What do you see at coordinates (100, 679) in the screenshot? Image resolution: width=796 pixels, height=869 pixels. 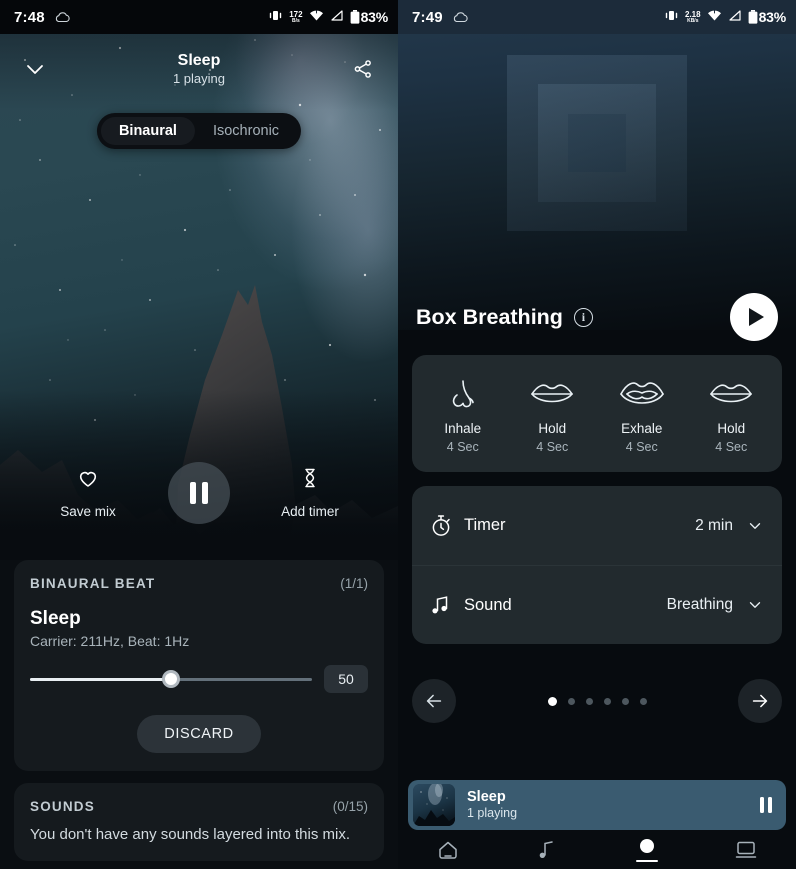 I see `slider-fill` at bounding box center [100, 679].